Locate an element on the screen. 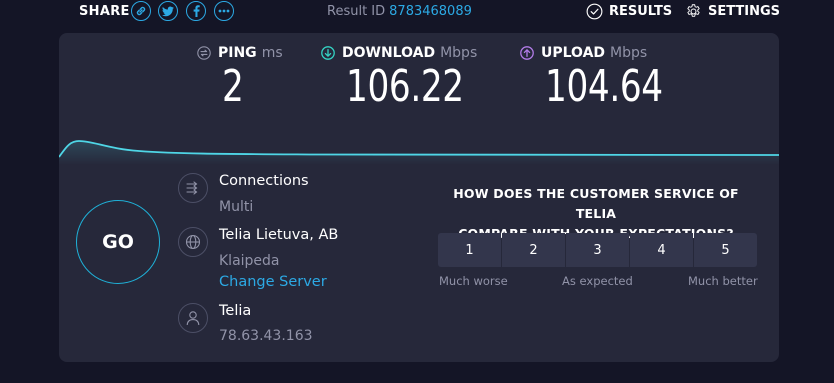 Image resolution: width=834 pixels, height=383 pixels. upload-header: UPLOAD Mbps is located at coordinates (608, 53).